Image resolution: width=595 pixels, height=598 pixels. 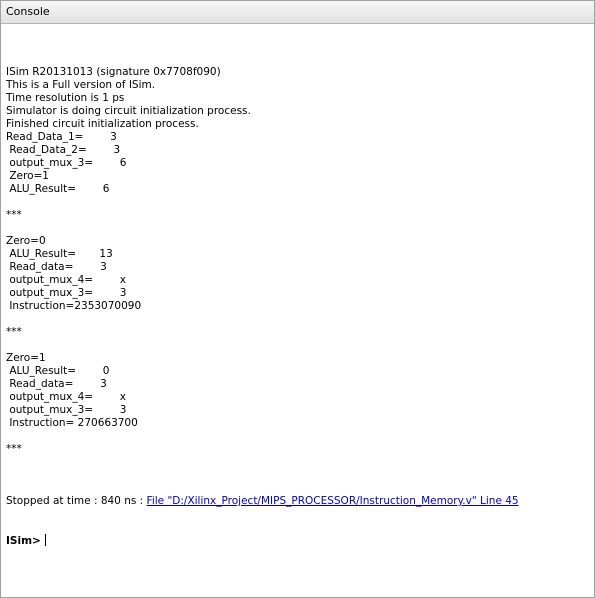 I want to click on console-line: Instruction= 270663700, so click(x=72, y=423).